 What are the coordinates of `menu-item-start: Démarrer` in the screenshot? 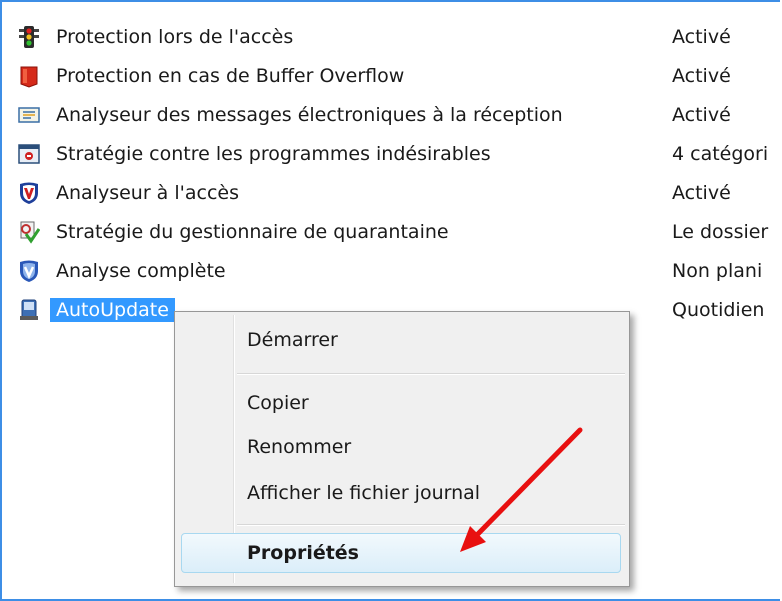 It's located at (292, 340).